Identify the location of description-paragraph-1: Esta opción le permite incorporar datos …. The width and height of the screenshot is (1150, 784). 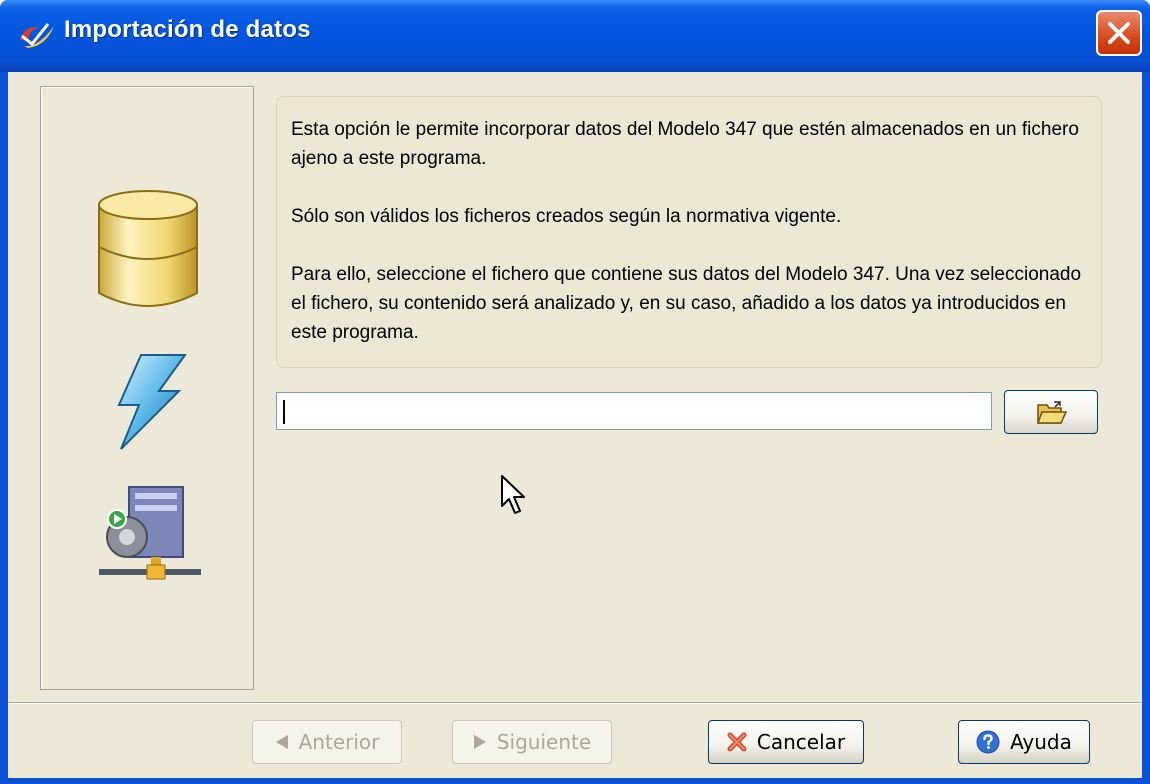
(685, 144).